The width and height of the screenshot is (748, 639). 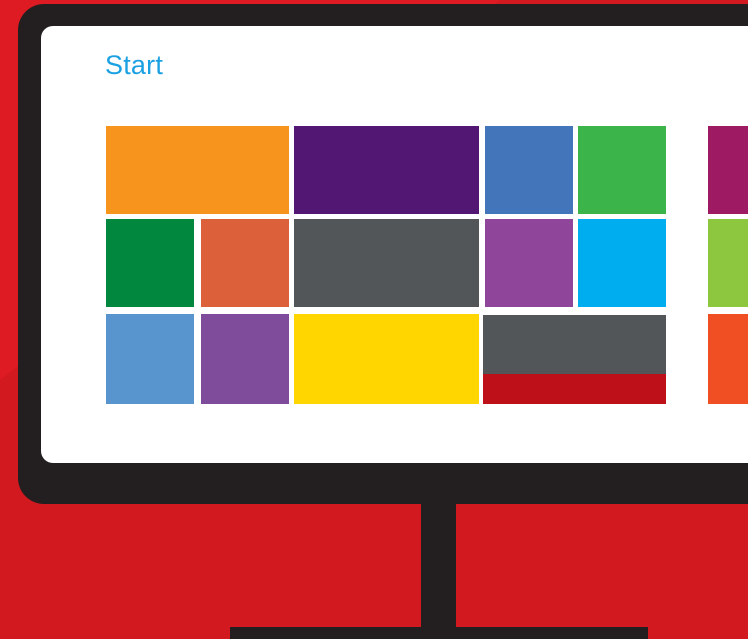 I want to click on tile-green, so click(x=622, y=170).